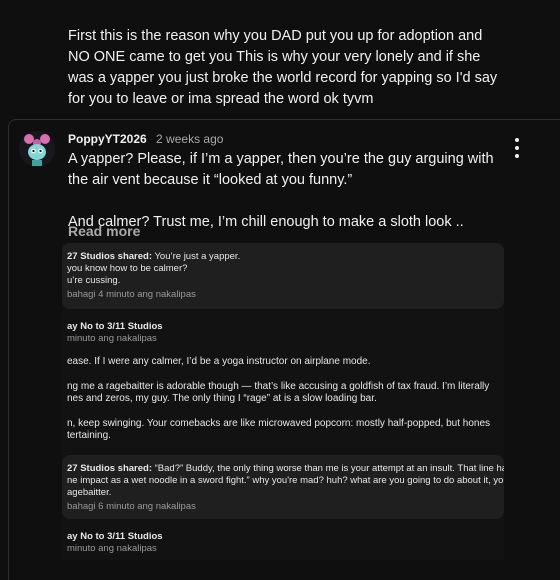 The width and height of the screenshot is (560, 580). What do you see at coordinates (94, 280) in the screenshot?
I see `shared-line: u’re cussing.` at bounding box center [94, 280].